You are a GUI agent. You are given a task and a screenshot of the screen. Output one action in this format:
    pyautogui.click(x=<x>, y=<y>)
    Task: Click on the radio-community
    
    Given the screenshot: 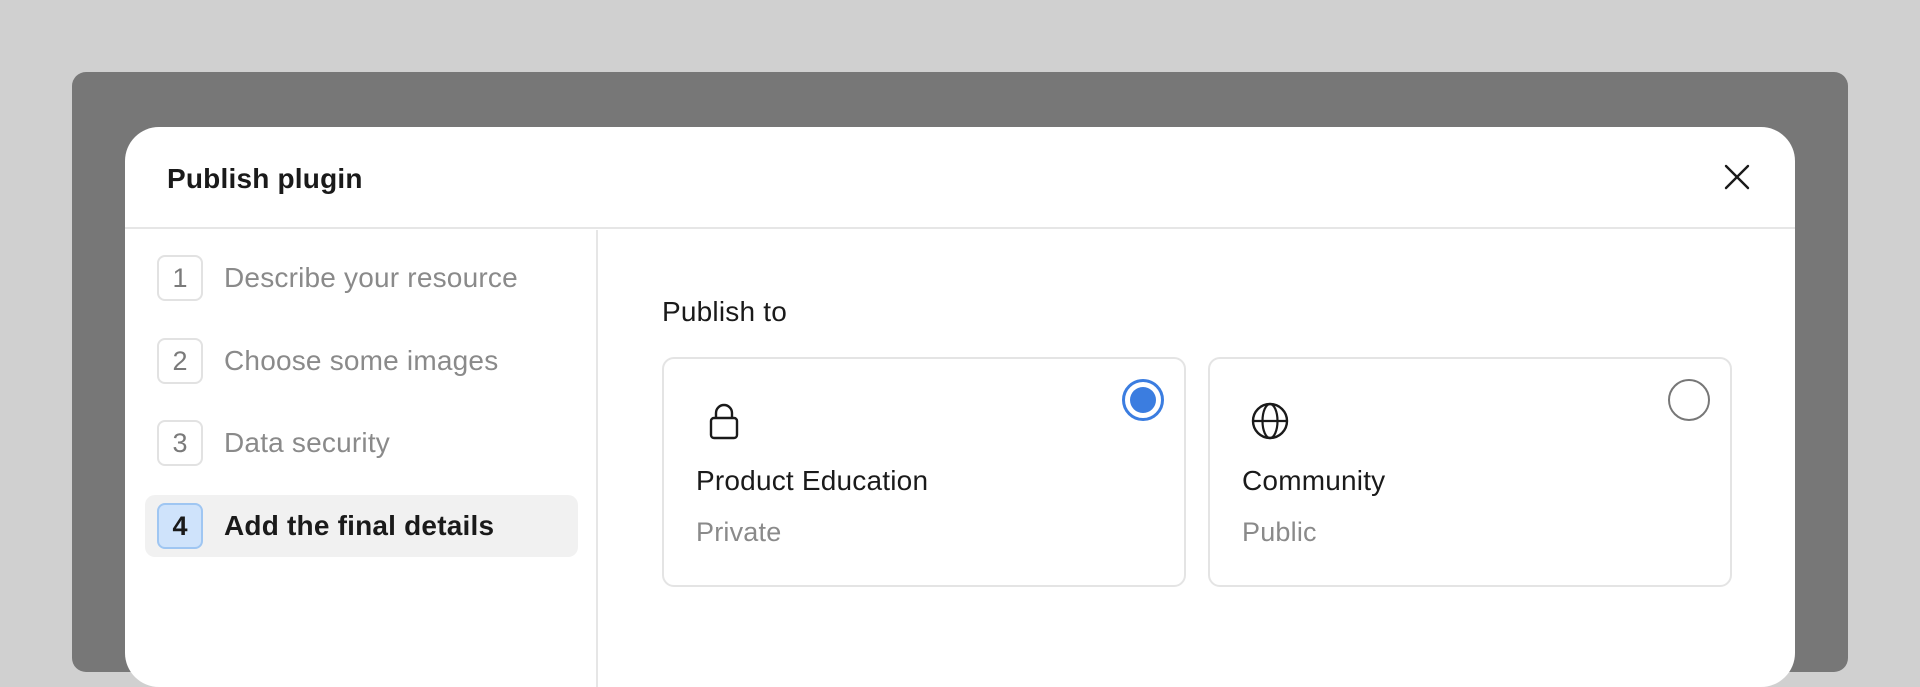 What is the action you would take?
    pyautogui.click(x=1689, y=400)
    